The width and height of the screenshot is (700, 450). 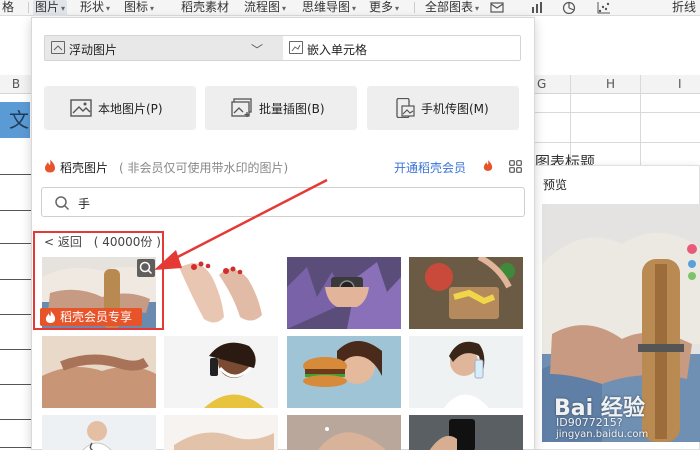 I want to click on watermark-note: ( 非会员仅可使用带水印的图片), so click(x=204, y=168).